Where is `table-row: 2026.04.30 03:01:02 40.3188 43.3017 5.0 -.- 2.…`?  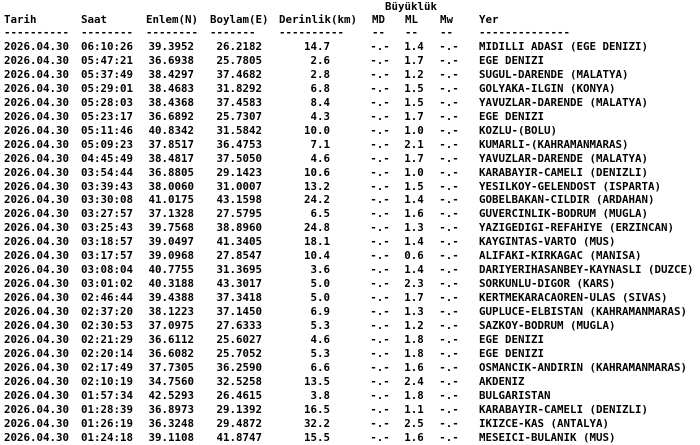 table-row: 2026.04.30 03:01:02 40.3188 43.3017 5.0 -.- 2.… is located at coordinates (350, 283).